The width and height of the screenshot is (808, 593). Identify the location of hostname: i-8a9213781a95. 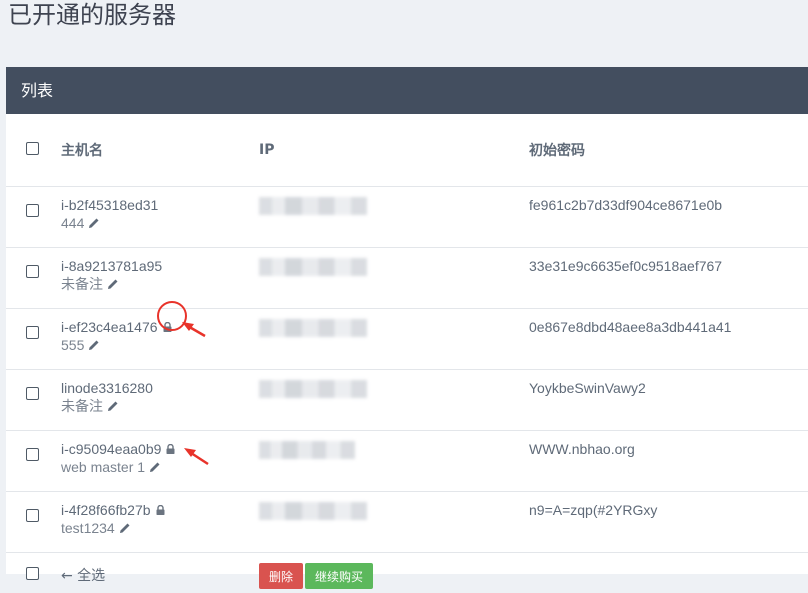
(160, 266).